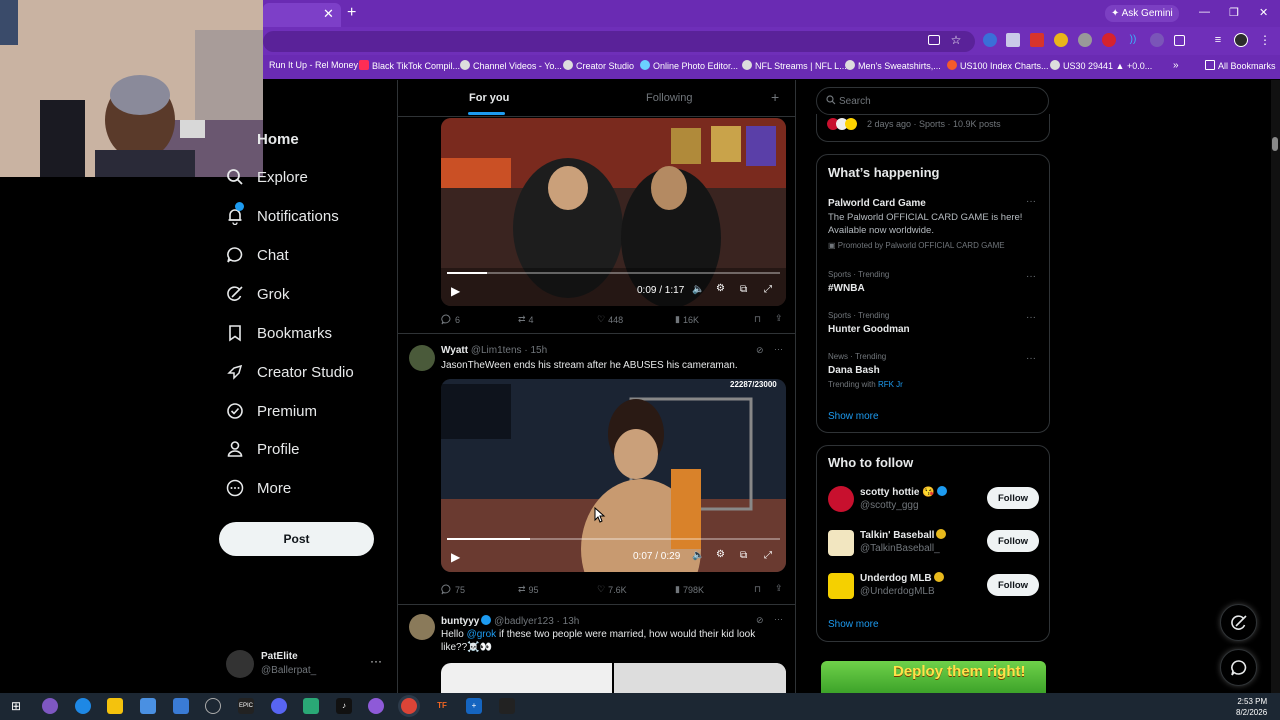 This screenshot has height=720, width=1280. Describe the element at coordinates (278, 333) in the screenshot. I see `nav-bookmarks: Bookmarks` at that location.